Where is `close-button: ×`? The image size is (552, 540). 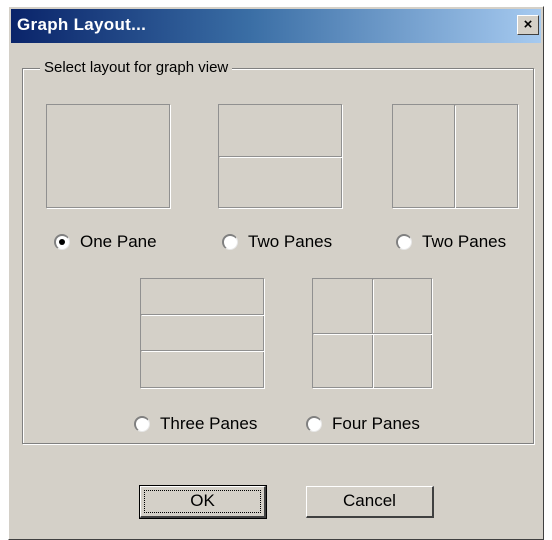
close-button: × is located at coordinates (528, 25).